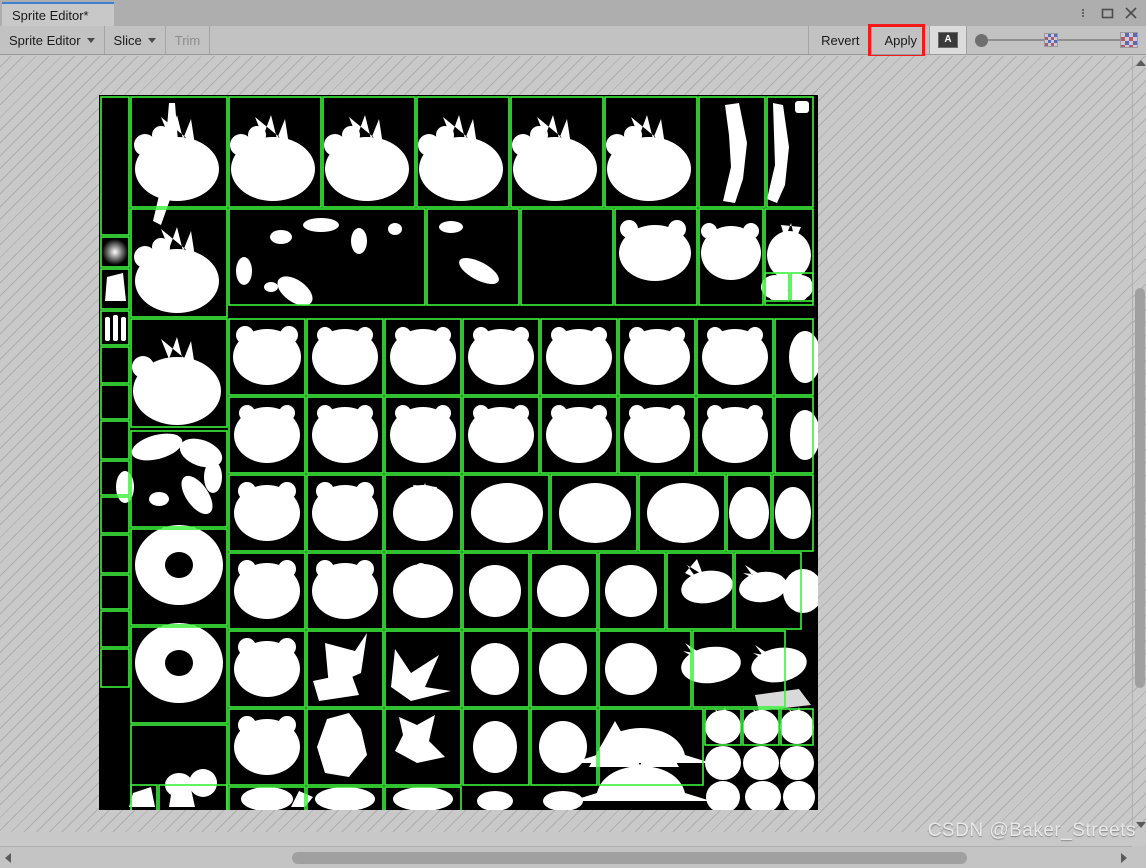 The height and width of the screenshot is (868, 1146). What do you see at coordinates (1139, 857) in the screenshot?
I see `scrollbar-corner` at bounding box center [1139, 857].